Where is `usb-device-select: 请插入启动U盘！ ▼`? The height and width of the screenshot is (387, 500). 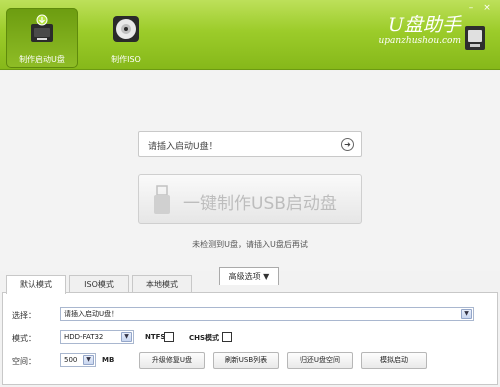
usb-device-select: 请插入启动U盘！ ▼ is located at coordinates (267, 314).